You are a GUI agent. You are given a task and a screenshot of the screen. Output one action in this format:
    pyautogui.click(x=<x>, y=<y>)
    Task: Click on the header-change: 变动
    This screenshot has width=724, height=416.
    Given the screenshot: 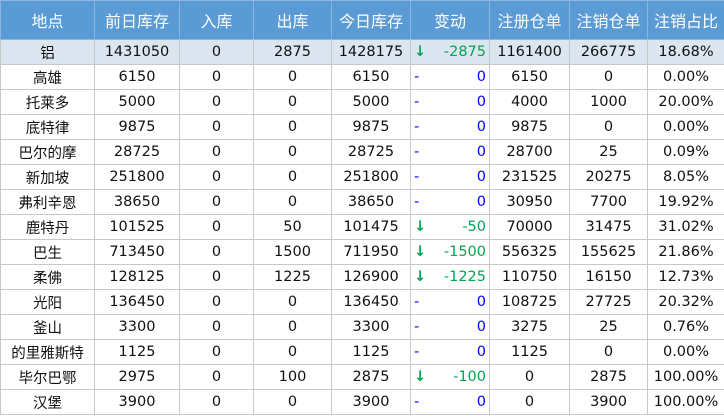 What is the action you would take?
    pyautogui.click(x=450, y=20)
    